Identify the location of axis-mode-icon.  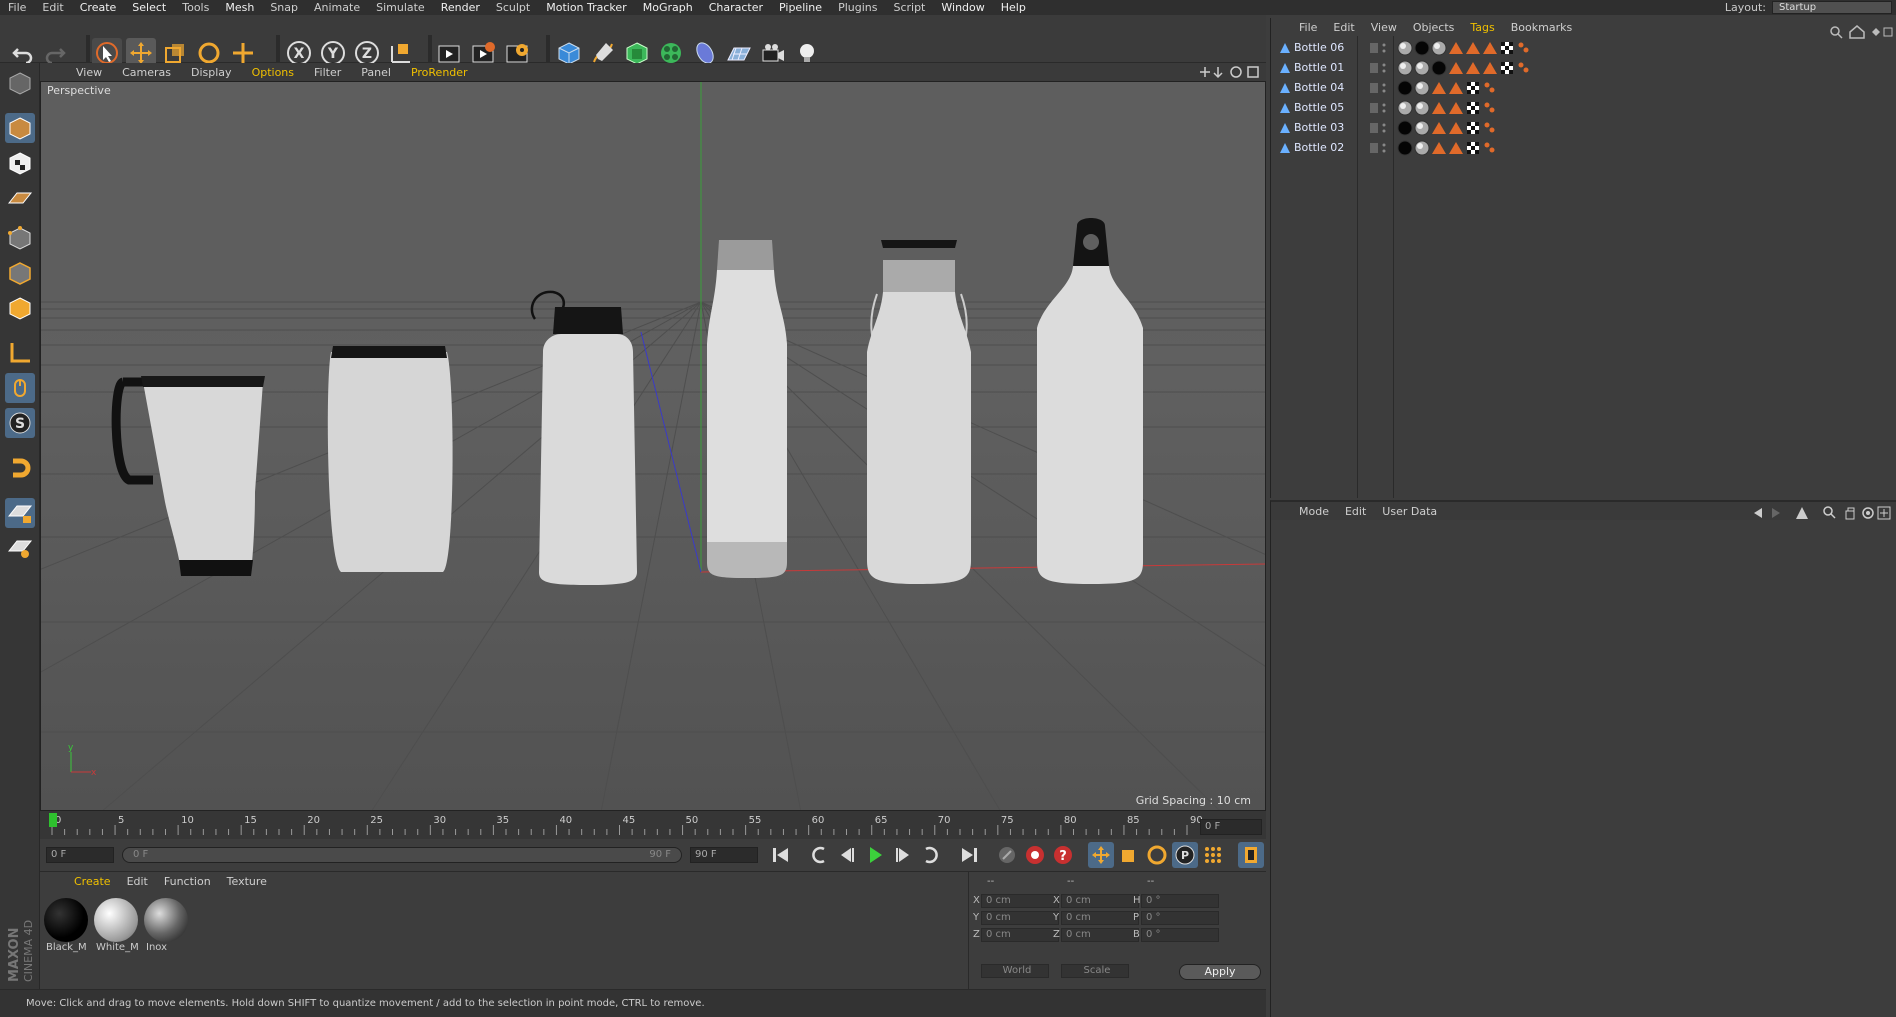
(20, 353).